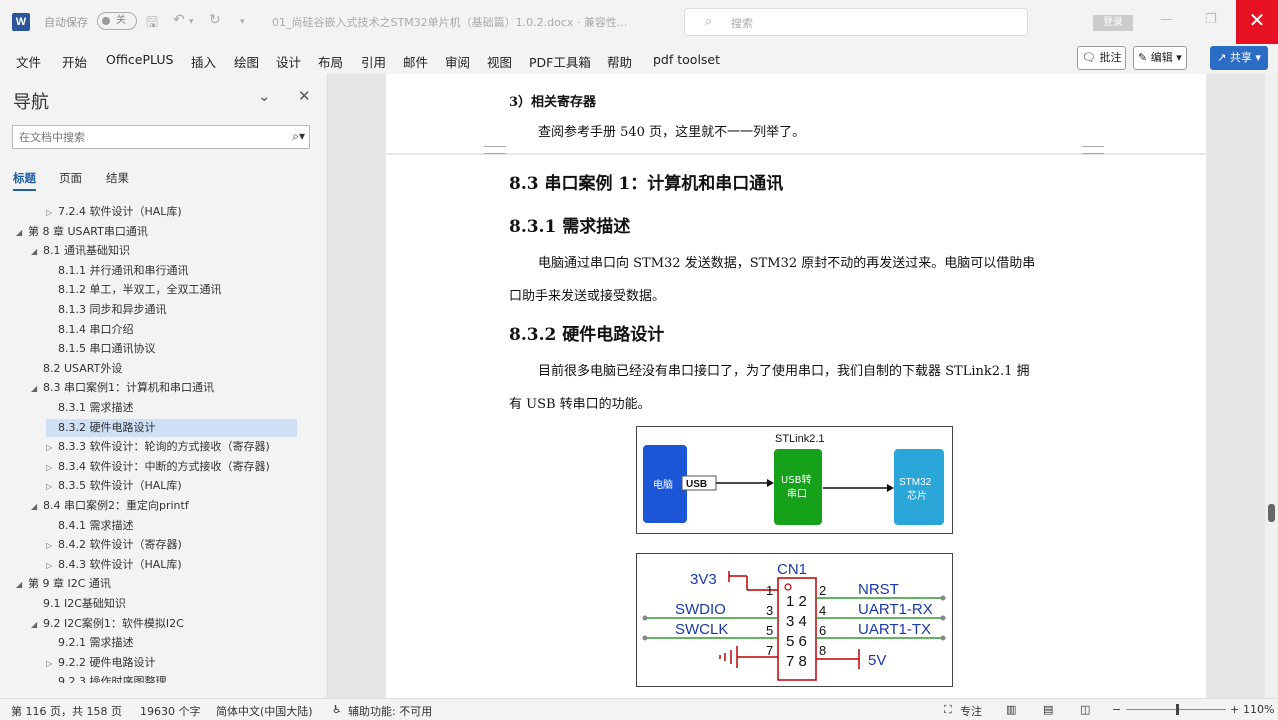 The image size is (1278, 720). Describe the element at coordinates (686, 59) in the screenshot. I see `menu-pdf-toolset: pdf toolset` at that location.